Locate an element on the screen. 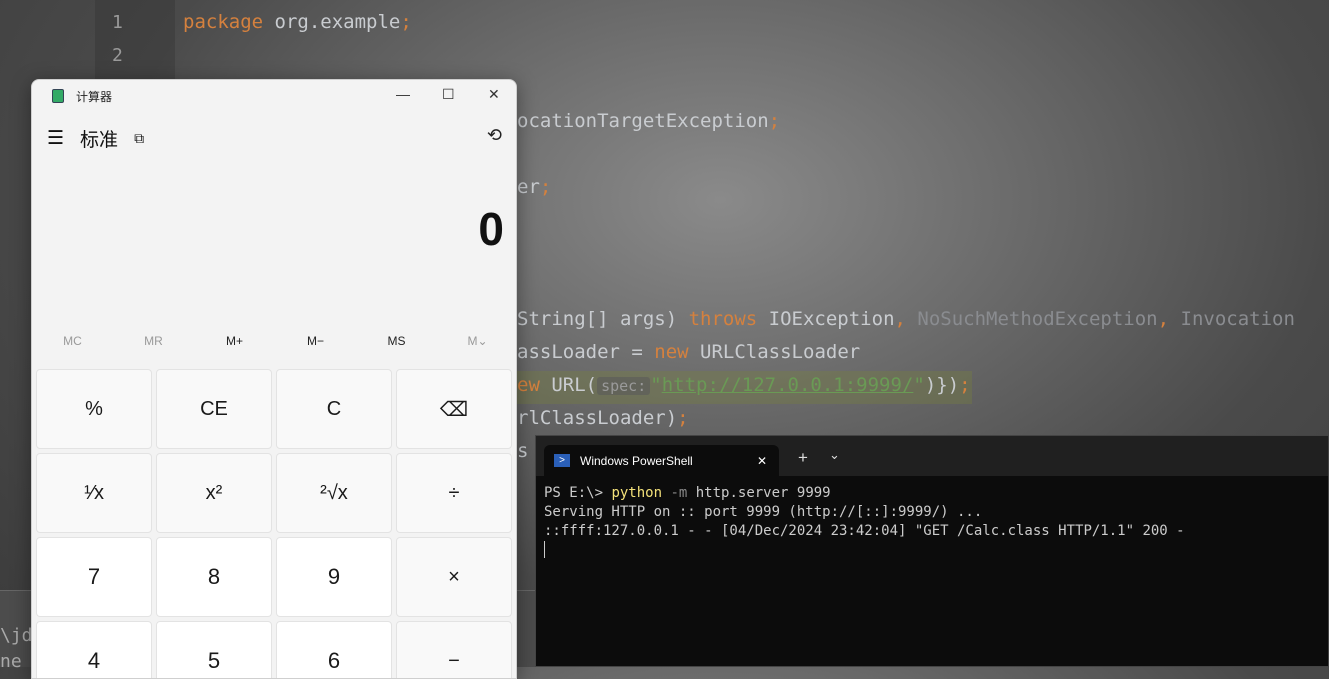  seven-button: 7 is located at coordinates (94, 577).